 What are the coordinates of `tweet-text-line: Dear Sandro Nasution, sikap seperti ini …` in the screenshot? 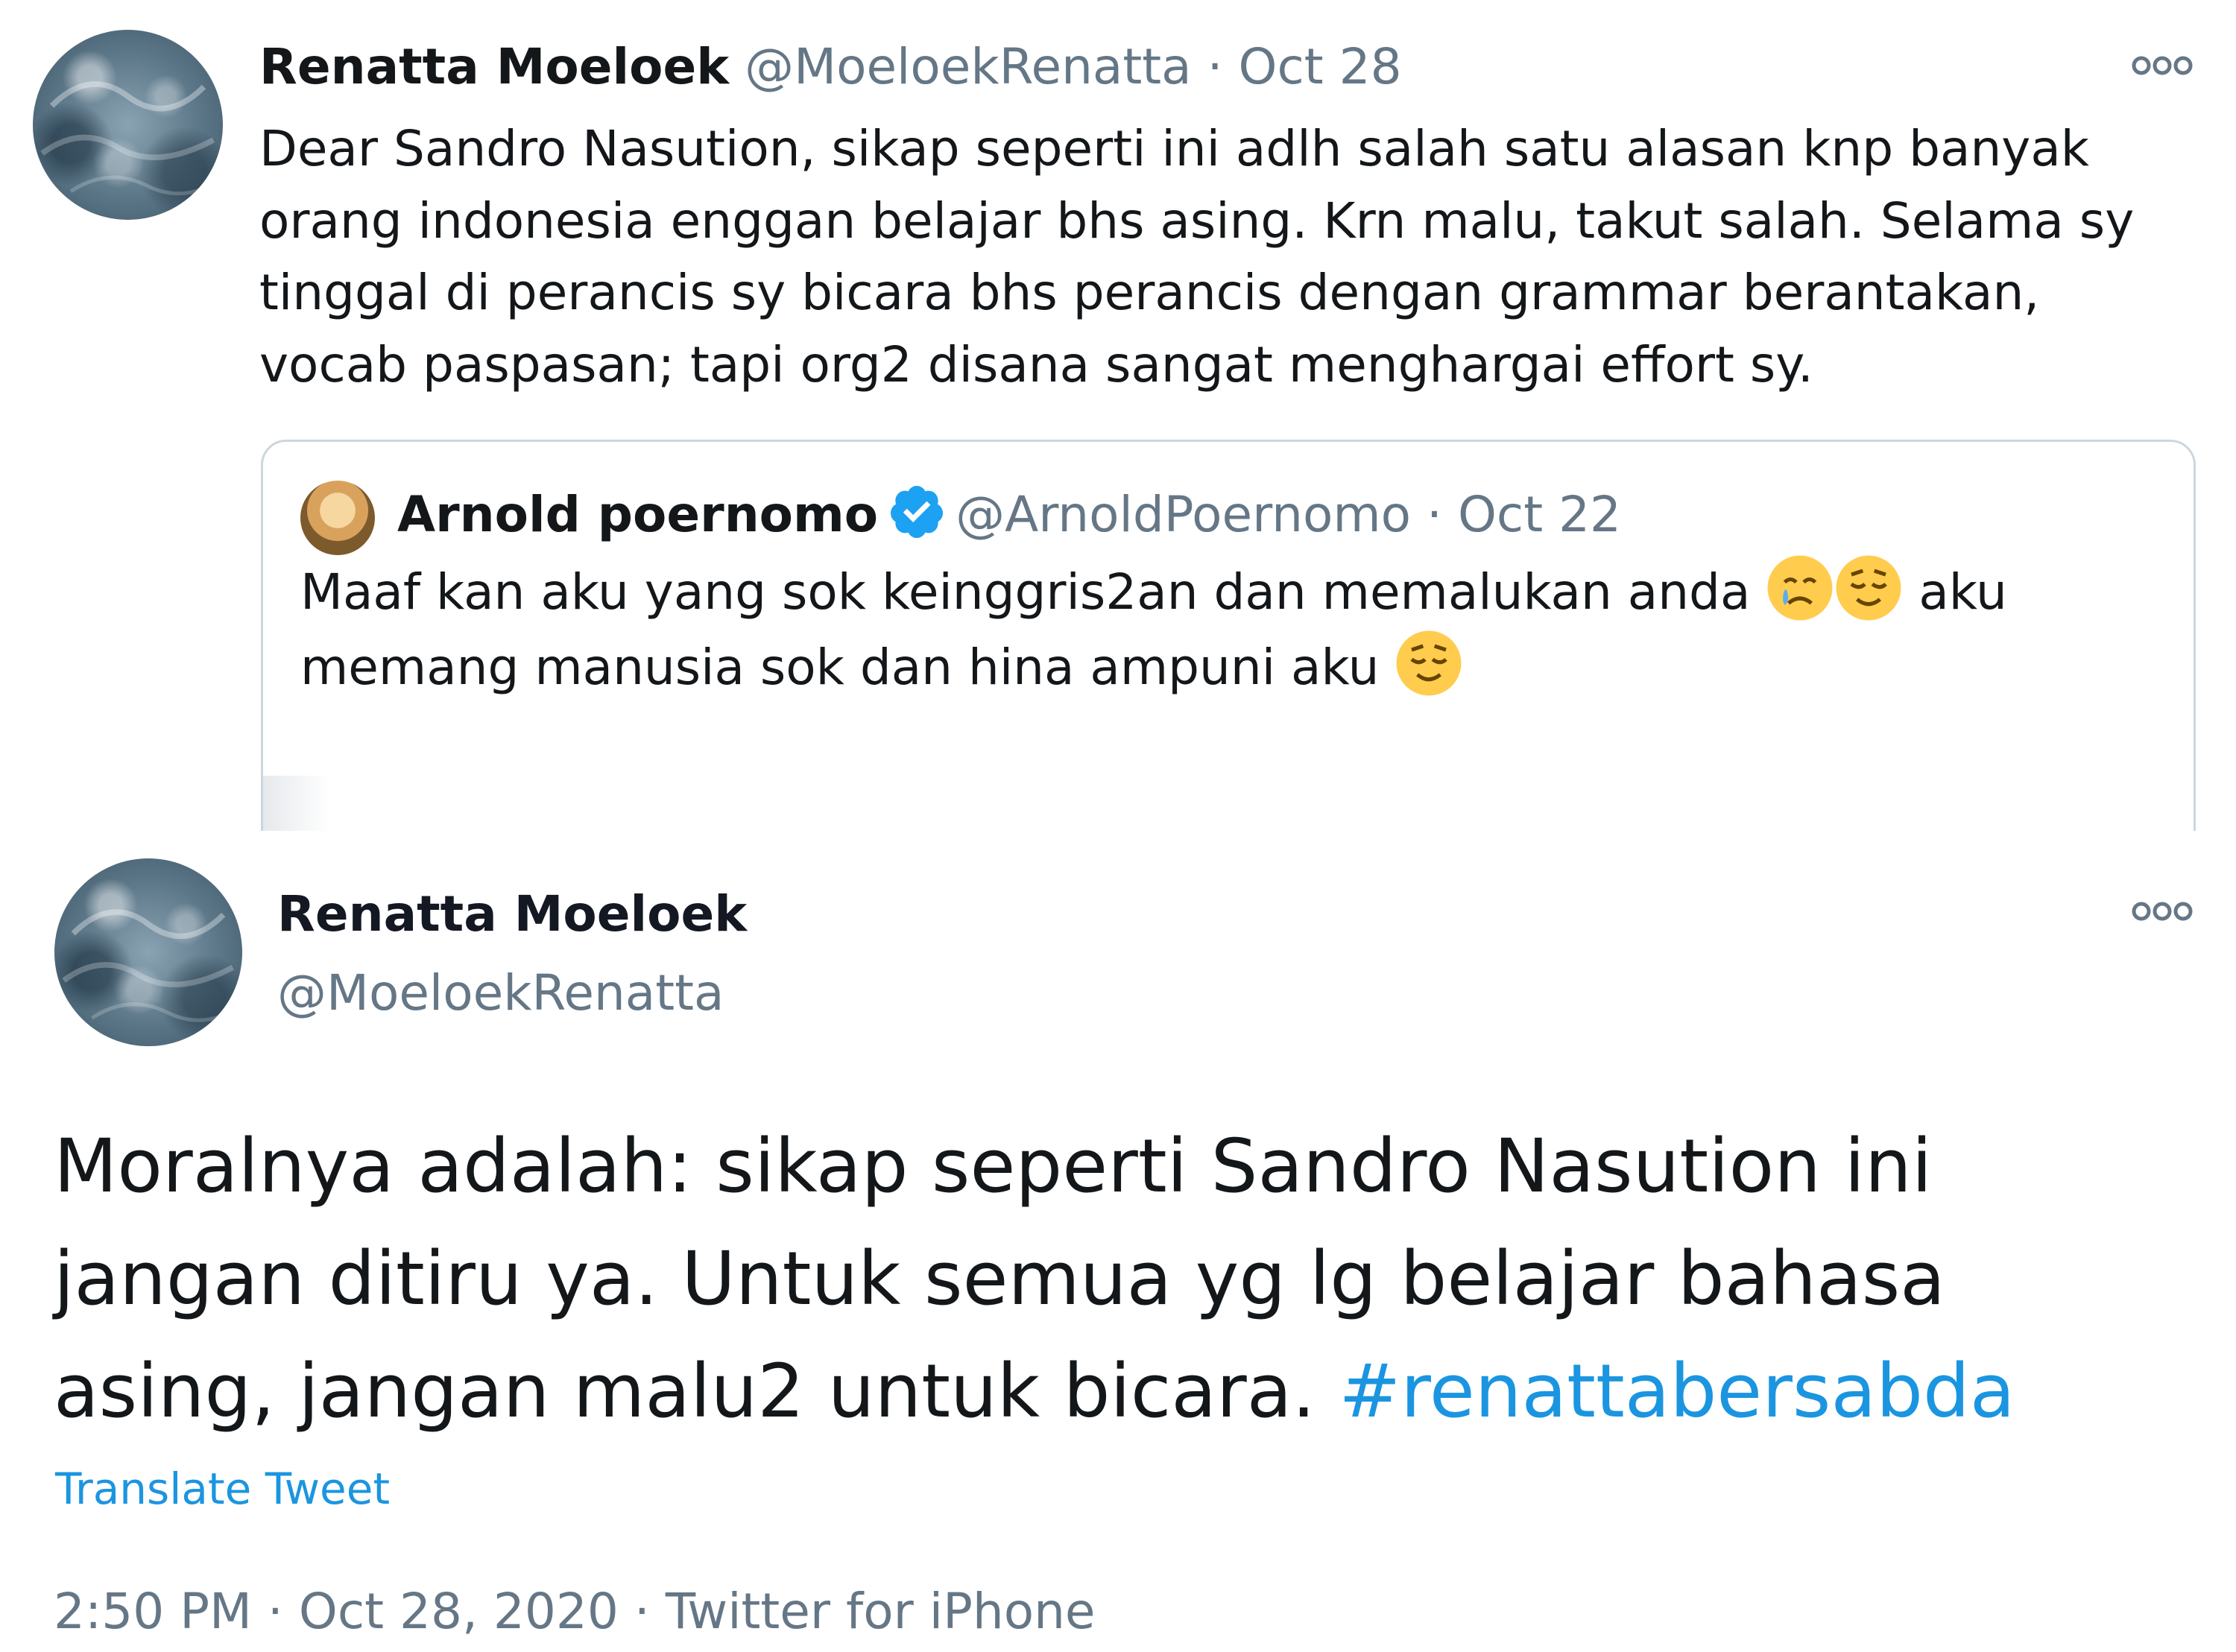 It's located at (1174, 148).